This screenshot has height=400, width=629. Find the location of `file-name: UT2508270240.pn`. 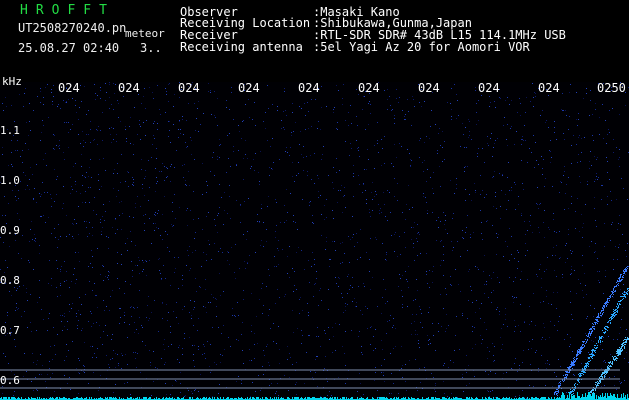

file-name: UT2508270240.pn is located at coordinates (72, 28).